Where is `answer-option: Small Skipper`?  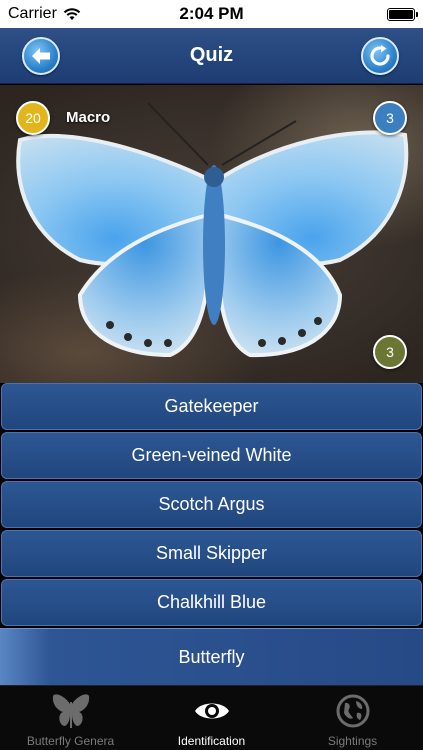 answer-option: Small Skipper is located at coordinates (211, 553).